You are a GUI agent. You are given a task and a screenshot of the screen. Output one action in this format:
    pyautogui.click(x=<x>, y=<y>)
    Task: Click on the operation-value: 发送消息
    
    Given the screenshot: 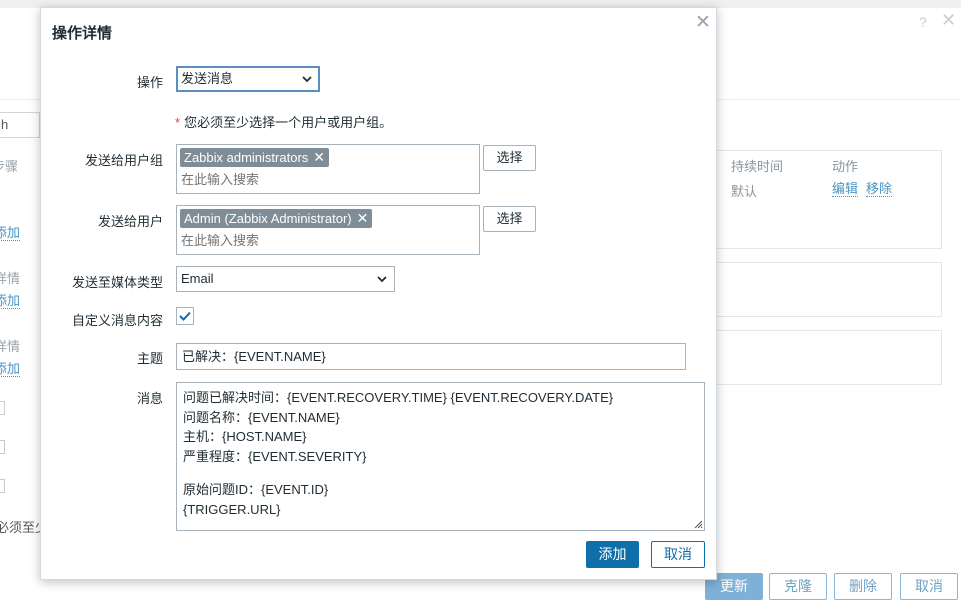 What is the action you would take?
    pyautogui.click(x=207, y=78)
    